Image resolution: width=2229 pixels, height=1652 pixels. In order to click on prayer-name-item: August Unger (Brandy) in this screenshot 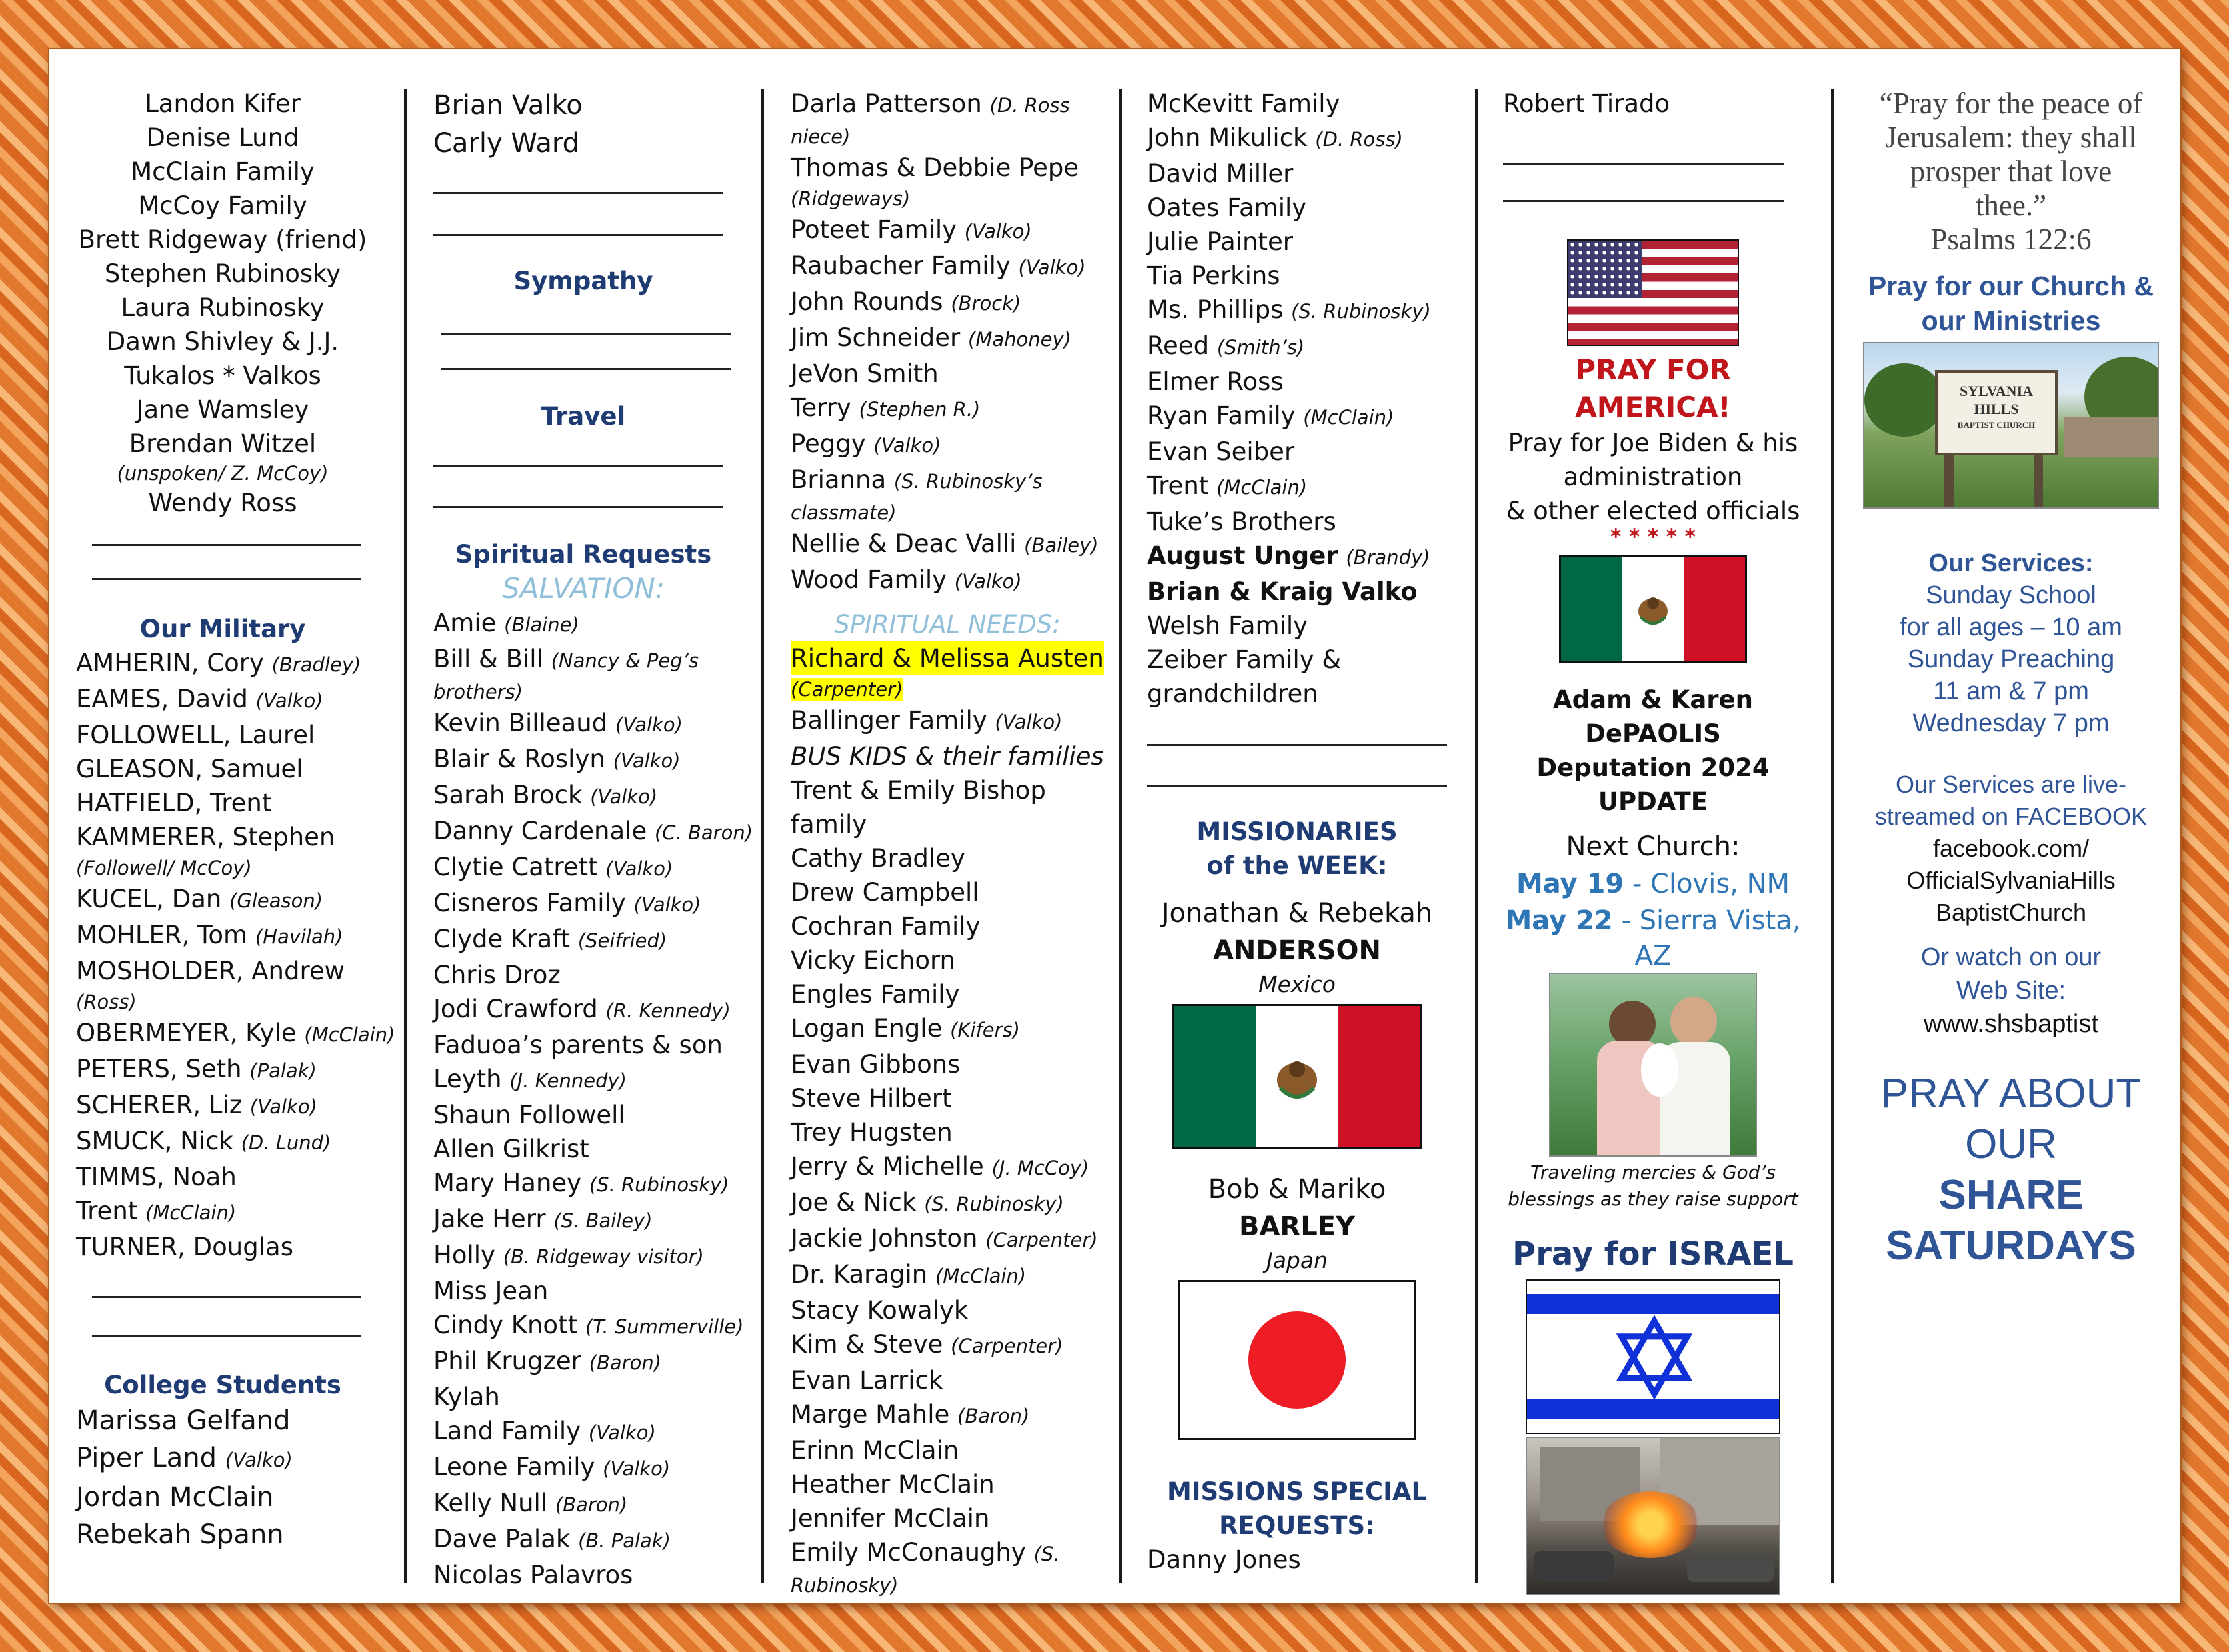, I will do `click(1297, 557)`.